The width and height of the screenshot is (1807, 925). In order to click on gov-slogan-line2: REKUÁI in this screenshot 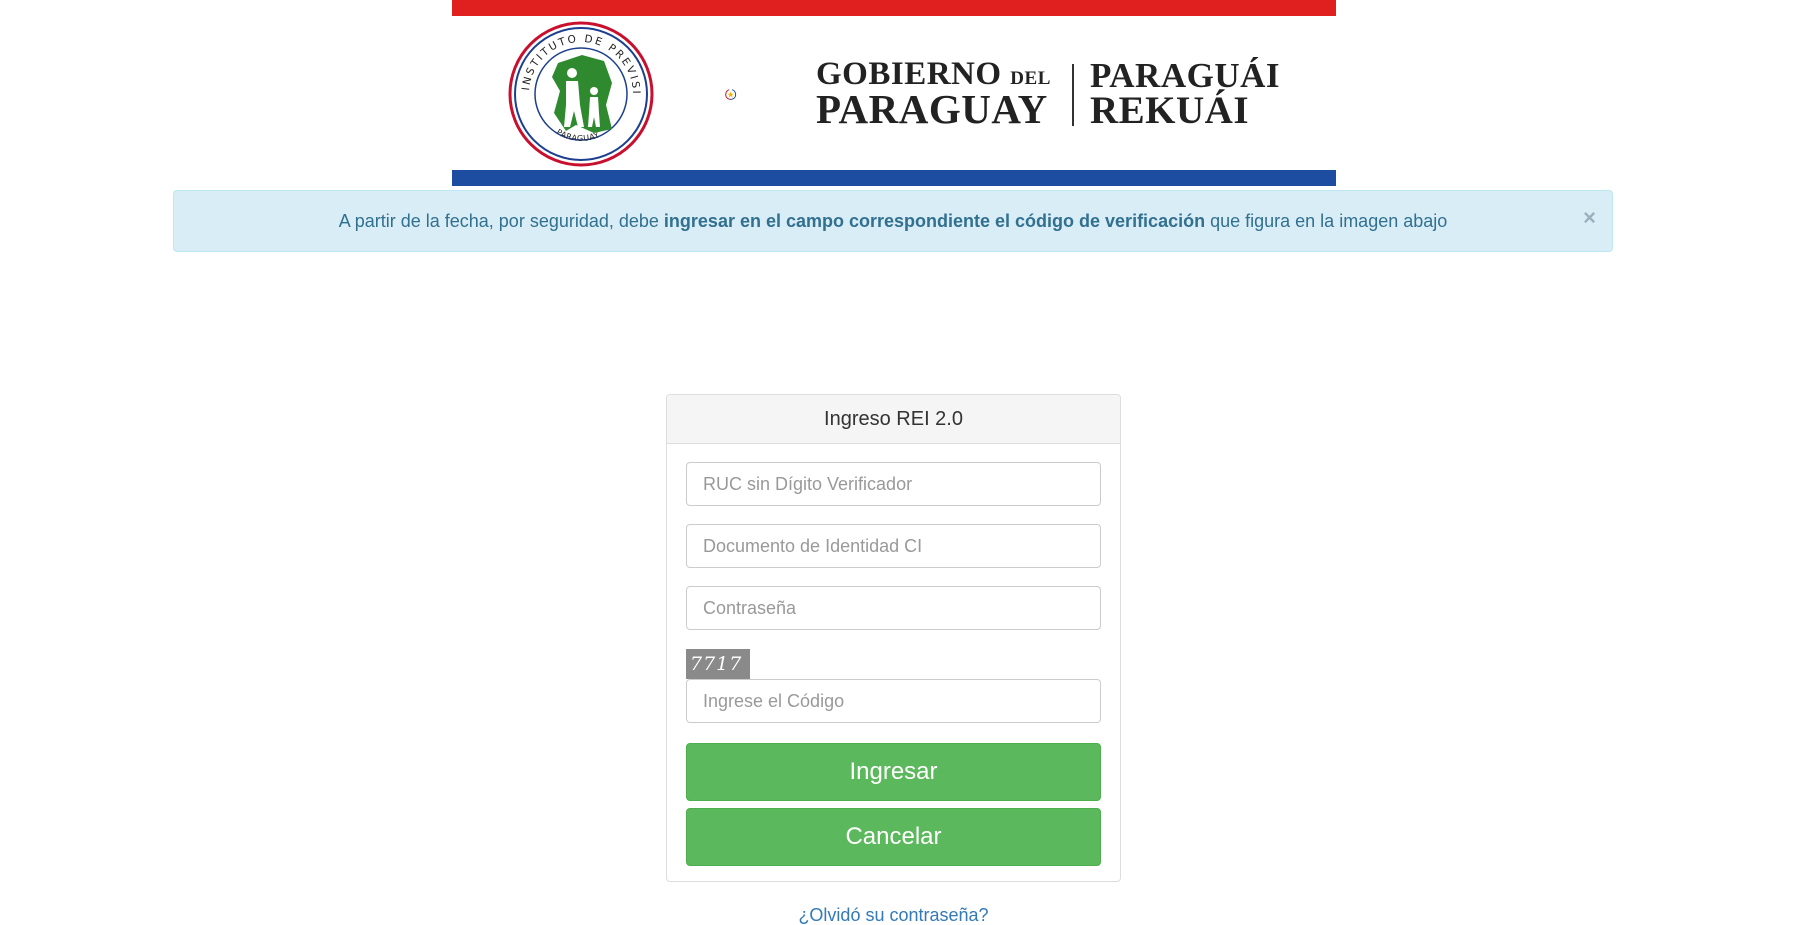, I will do `click(1170, 110)`.